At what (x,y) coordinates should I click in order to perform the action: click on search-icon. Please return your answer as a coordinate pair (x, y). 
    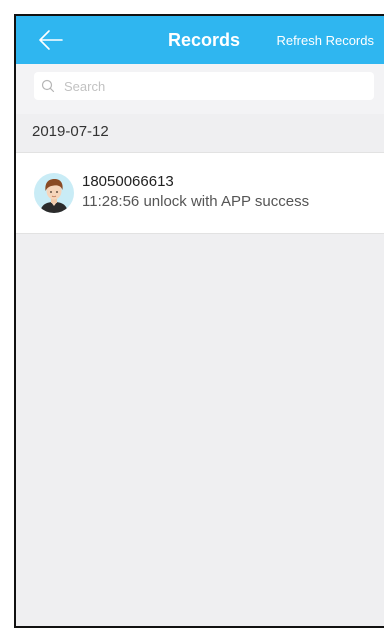
    Looking at the image, I should click on (48, 86).